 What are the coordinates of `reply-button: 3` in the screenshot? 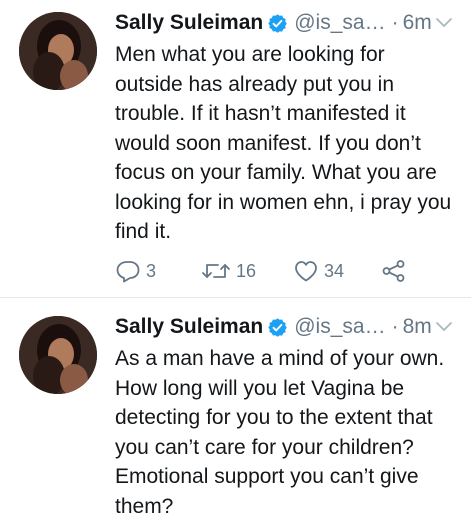 It's located at (158, 271).